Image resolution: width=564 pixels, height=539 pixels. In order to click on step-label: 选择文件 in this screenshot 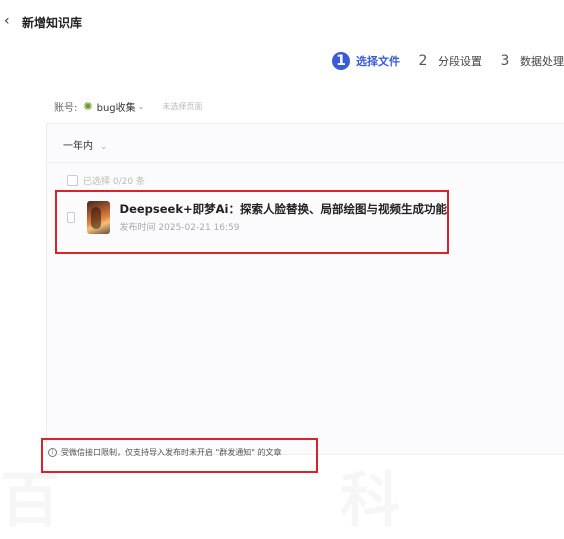, I will do `click(378, 61)`.